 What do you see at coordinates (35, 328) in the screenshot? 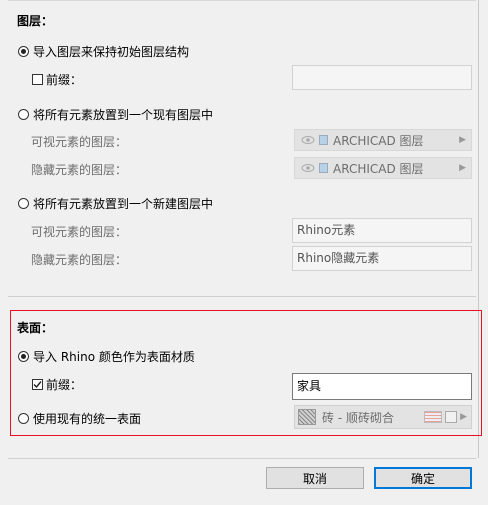
I see `surface-section-title: 表面：` at bounding box center [35, 328].